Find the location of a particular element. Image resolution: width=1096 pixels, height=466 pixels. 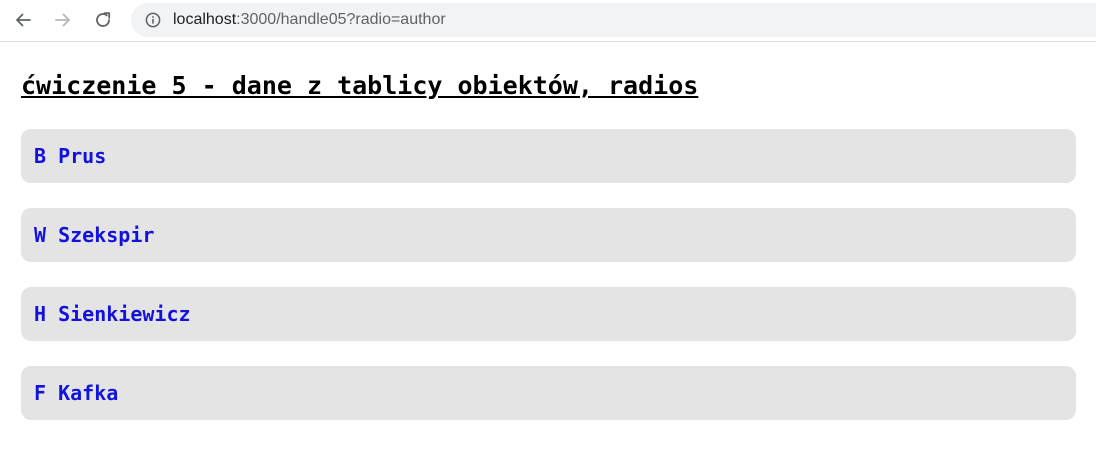

author-item-kafka: F Kafka is located at coordinates (548, 393).